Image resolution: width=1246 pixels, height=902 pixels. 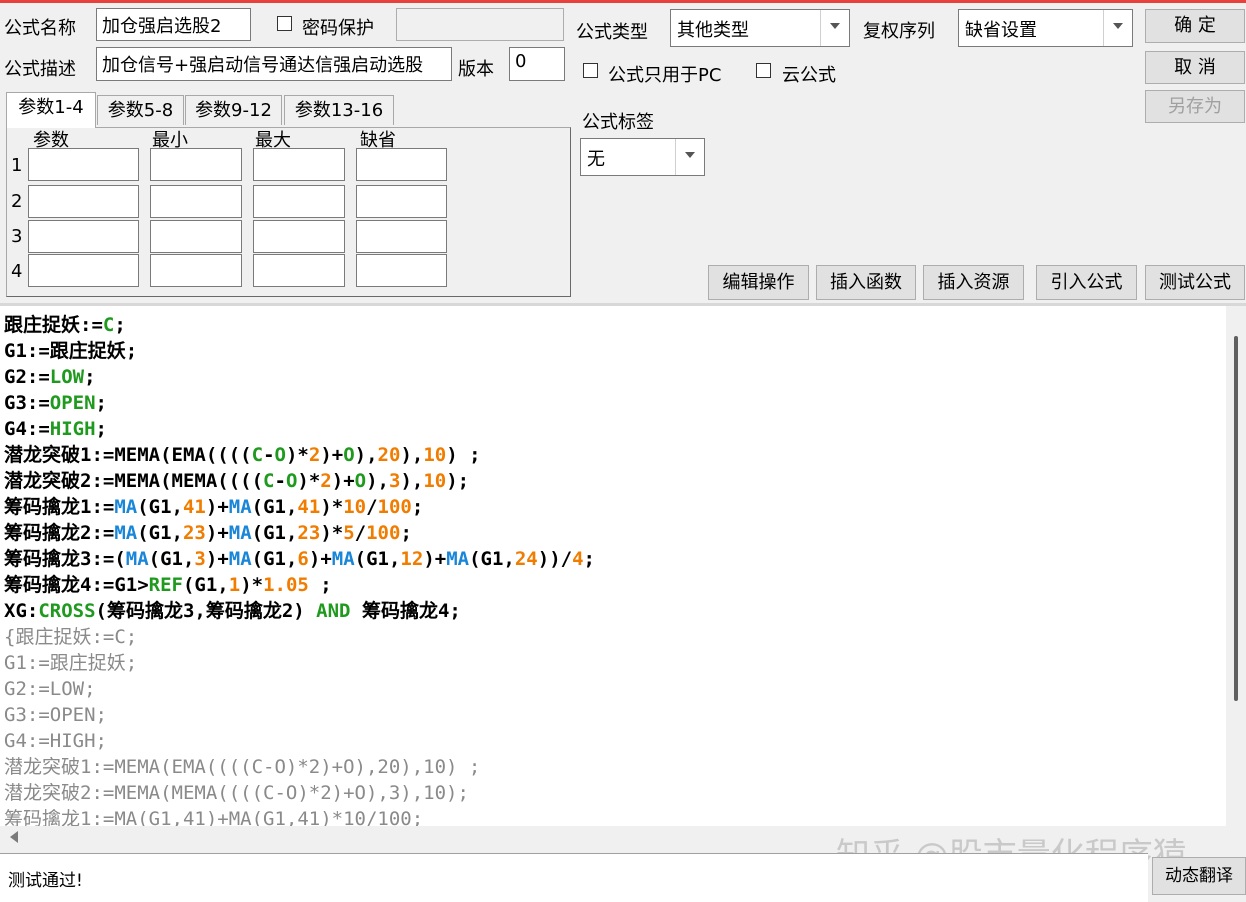 What do you see at coordinates (590, 70) in the screenshot?
I see `pc-only-checkbox` at bounding box center [590, 70].